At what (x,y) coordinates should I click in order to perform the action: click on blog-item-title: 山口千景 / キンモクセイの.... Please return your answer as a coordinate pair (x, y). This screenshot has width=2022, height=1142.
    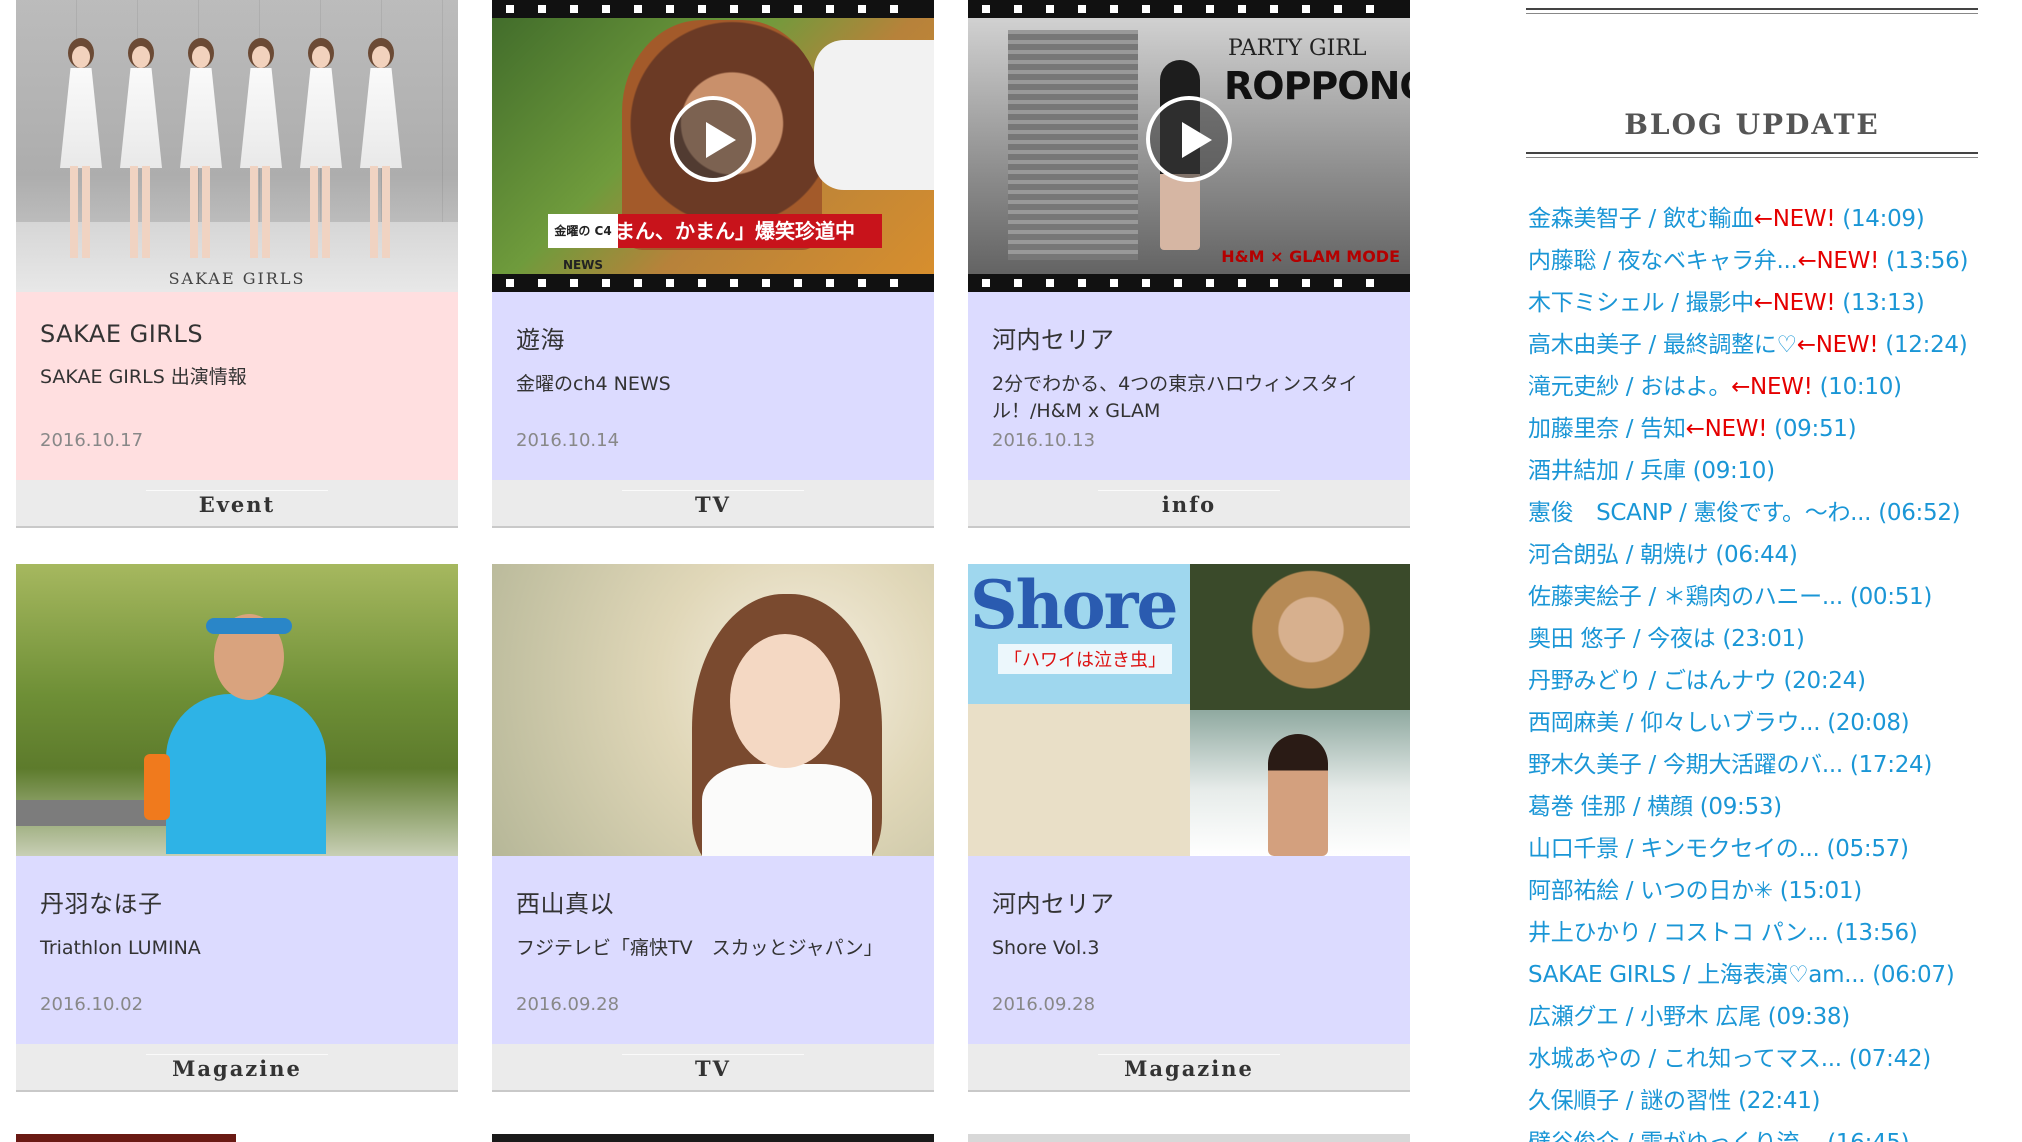
    Looking at the image, I should click on (1674, 849).